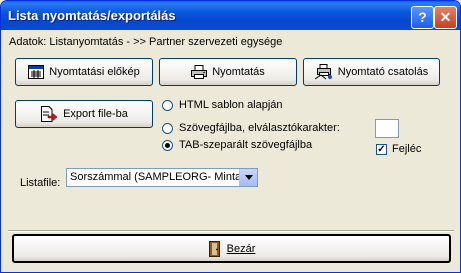 This screenshot has height=273, width=461. I want to click on radio-tab-separated-label: TAB-szeparált szövegfájlba, so click(246, 145).